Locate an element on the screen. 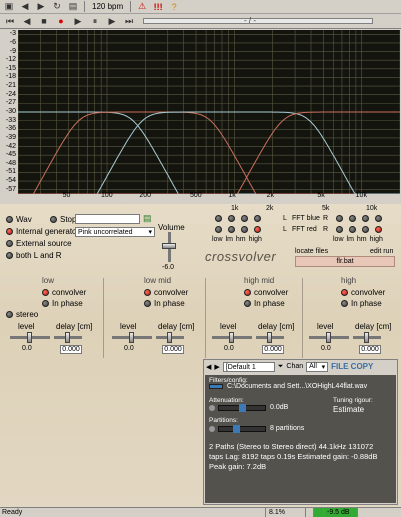 This screenshot has width=401, height=517. wav-source-row: Wav is located at coordinates (19, 219).